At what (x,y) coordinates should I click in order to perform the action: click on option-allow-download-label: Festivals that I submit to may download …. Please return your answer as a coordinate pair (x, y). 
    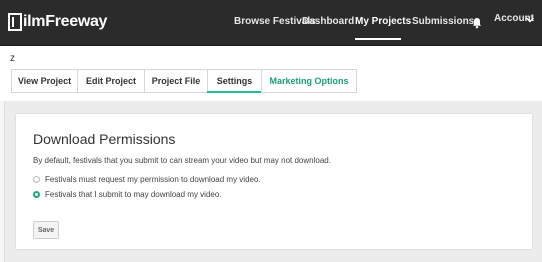
    Looking at the image, I should click on (133, 194).